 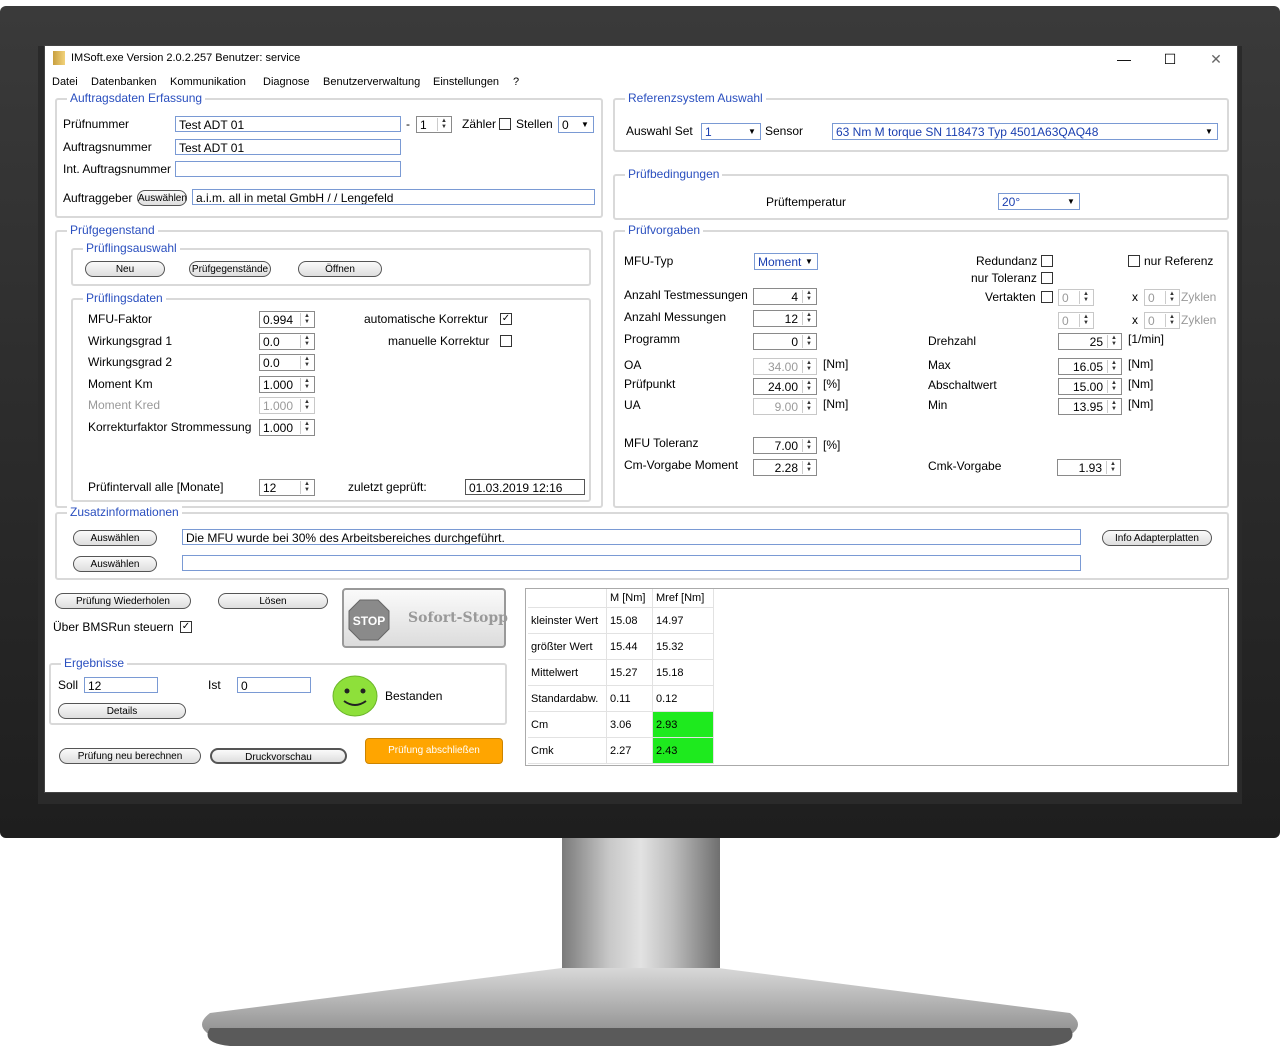 What do you see at coordinates (287, 427) in the screenshot?
I see `korrekturfaktor-stepper: 1.000 ▲ ▼` at bounding box center [287, 427].